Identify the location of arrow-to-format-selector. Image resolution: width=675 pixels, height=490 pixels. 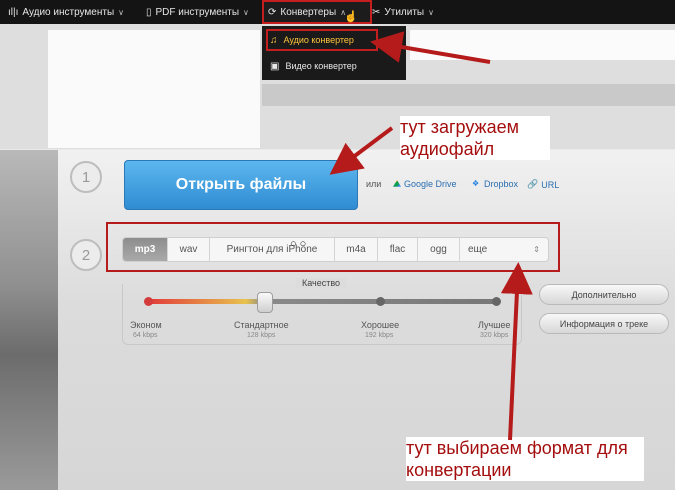
(516, 351).